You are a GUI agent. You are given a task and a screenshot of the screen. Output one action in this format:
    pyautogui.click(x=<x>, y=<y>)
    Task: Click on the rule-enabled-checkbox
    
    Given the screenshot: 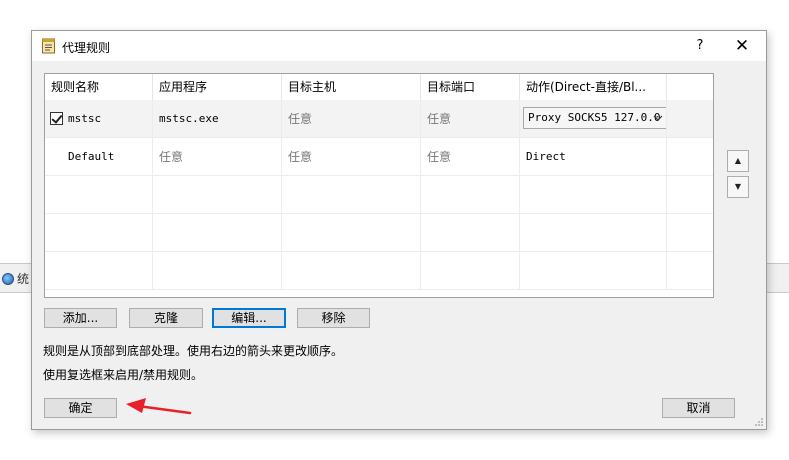 What is the action you would take?
    pyautogui.click(x=56, y=118)
    